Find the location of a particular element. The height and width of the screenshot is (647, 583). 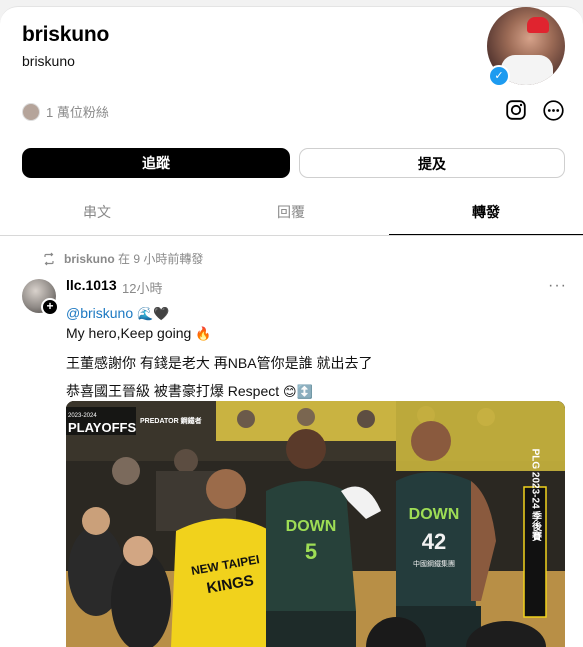

svg-text: PREDATOR 鋼鐵者 is located at coordinates (171, 420).